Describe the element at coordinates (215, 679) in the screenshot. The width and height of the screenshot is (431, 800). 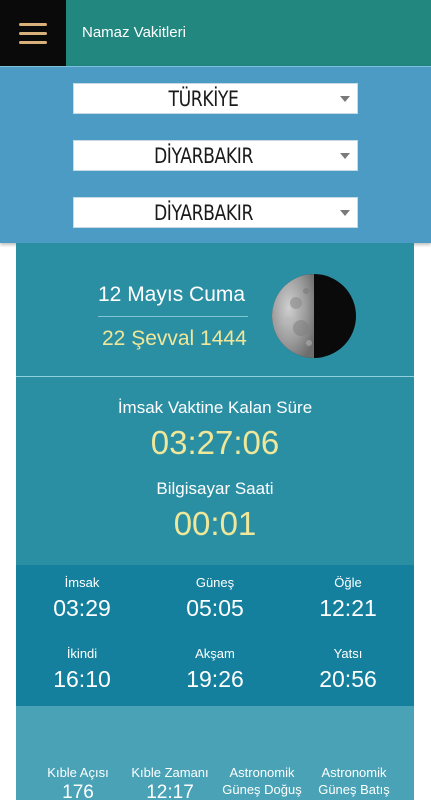
I see `prayer-time: 19:26` at that location.